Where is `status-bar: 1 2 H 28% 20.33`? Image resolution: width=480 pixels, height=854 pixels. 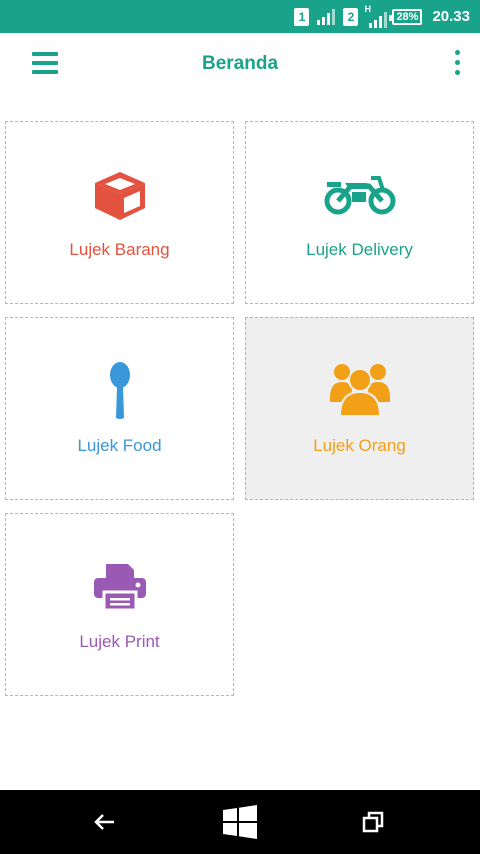
status-bar: 1 2 H 28% 20.33 is located at coordinates (240, 16).